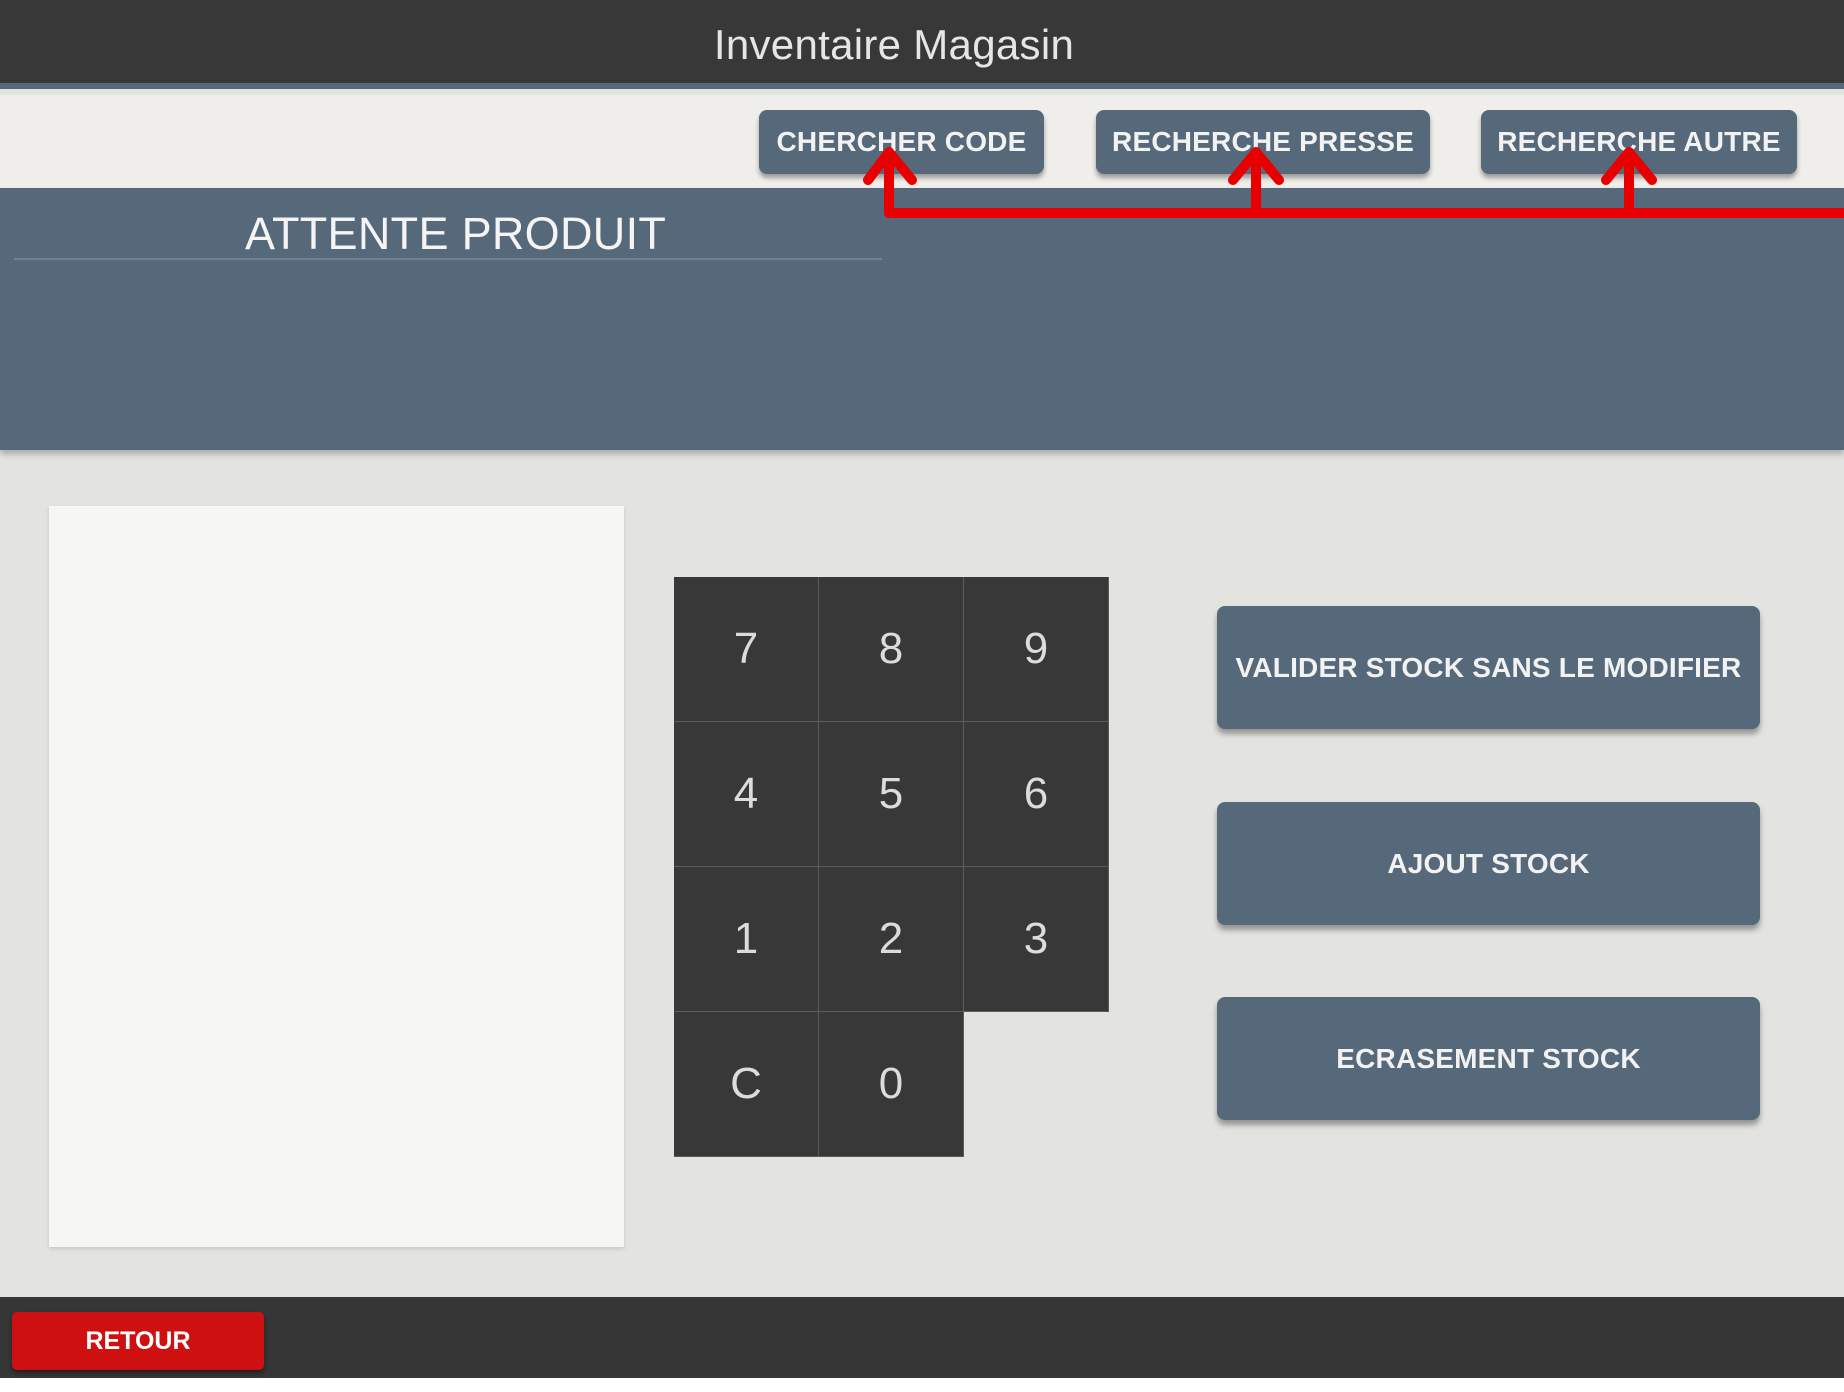 The width and height of the screenshot is (1844, 1392). Describe the element at coordinates (746, 794) in the screenshot. I see `key-4: 4` at that location.